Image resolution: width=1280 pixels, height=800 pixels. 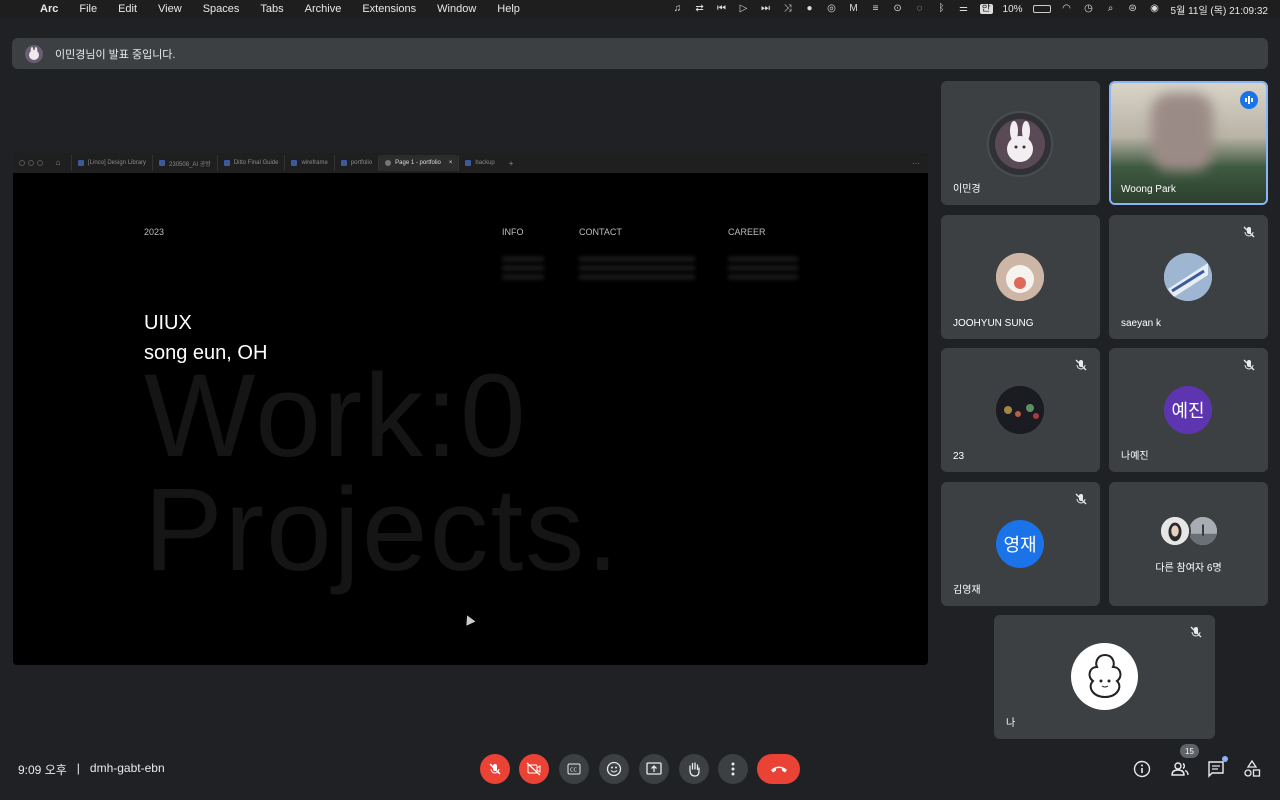 I want to click on info-icon, so click(x=1142, y=769).